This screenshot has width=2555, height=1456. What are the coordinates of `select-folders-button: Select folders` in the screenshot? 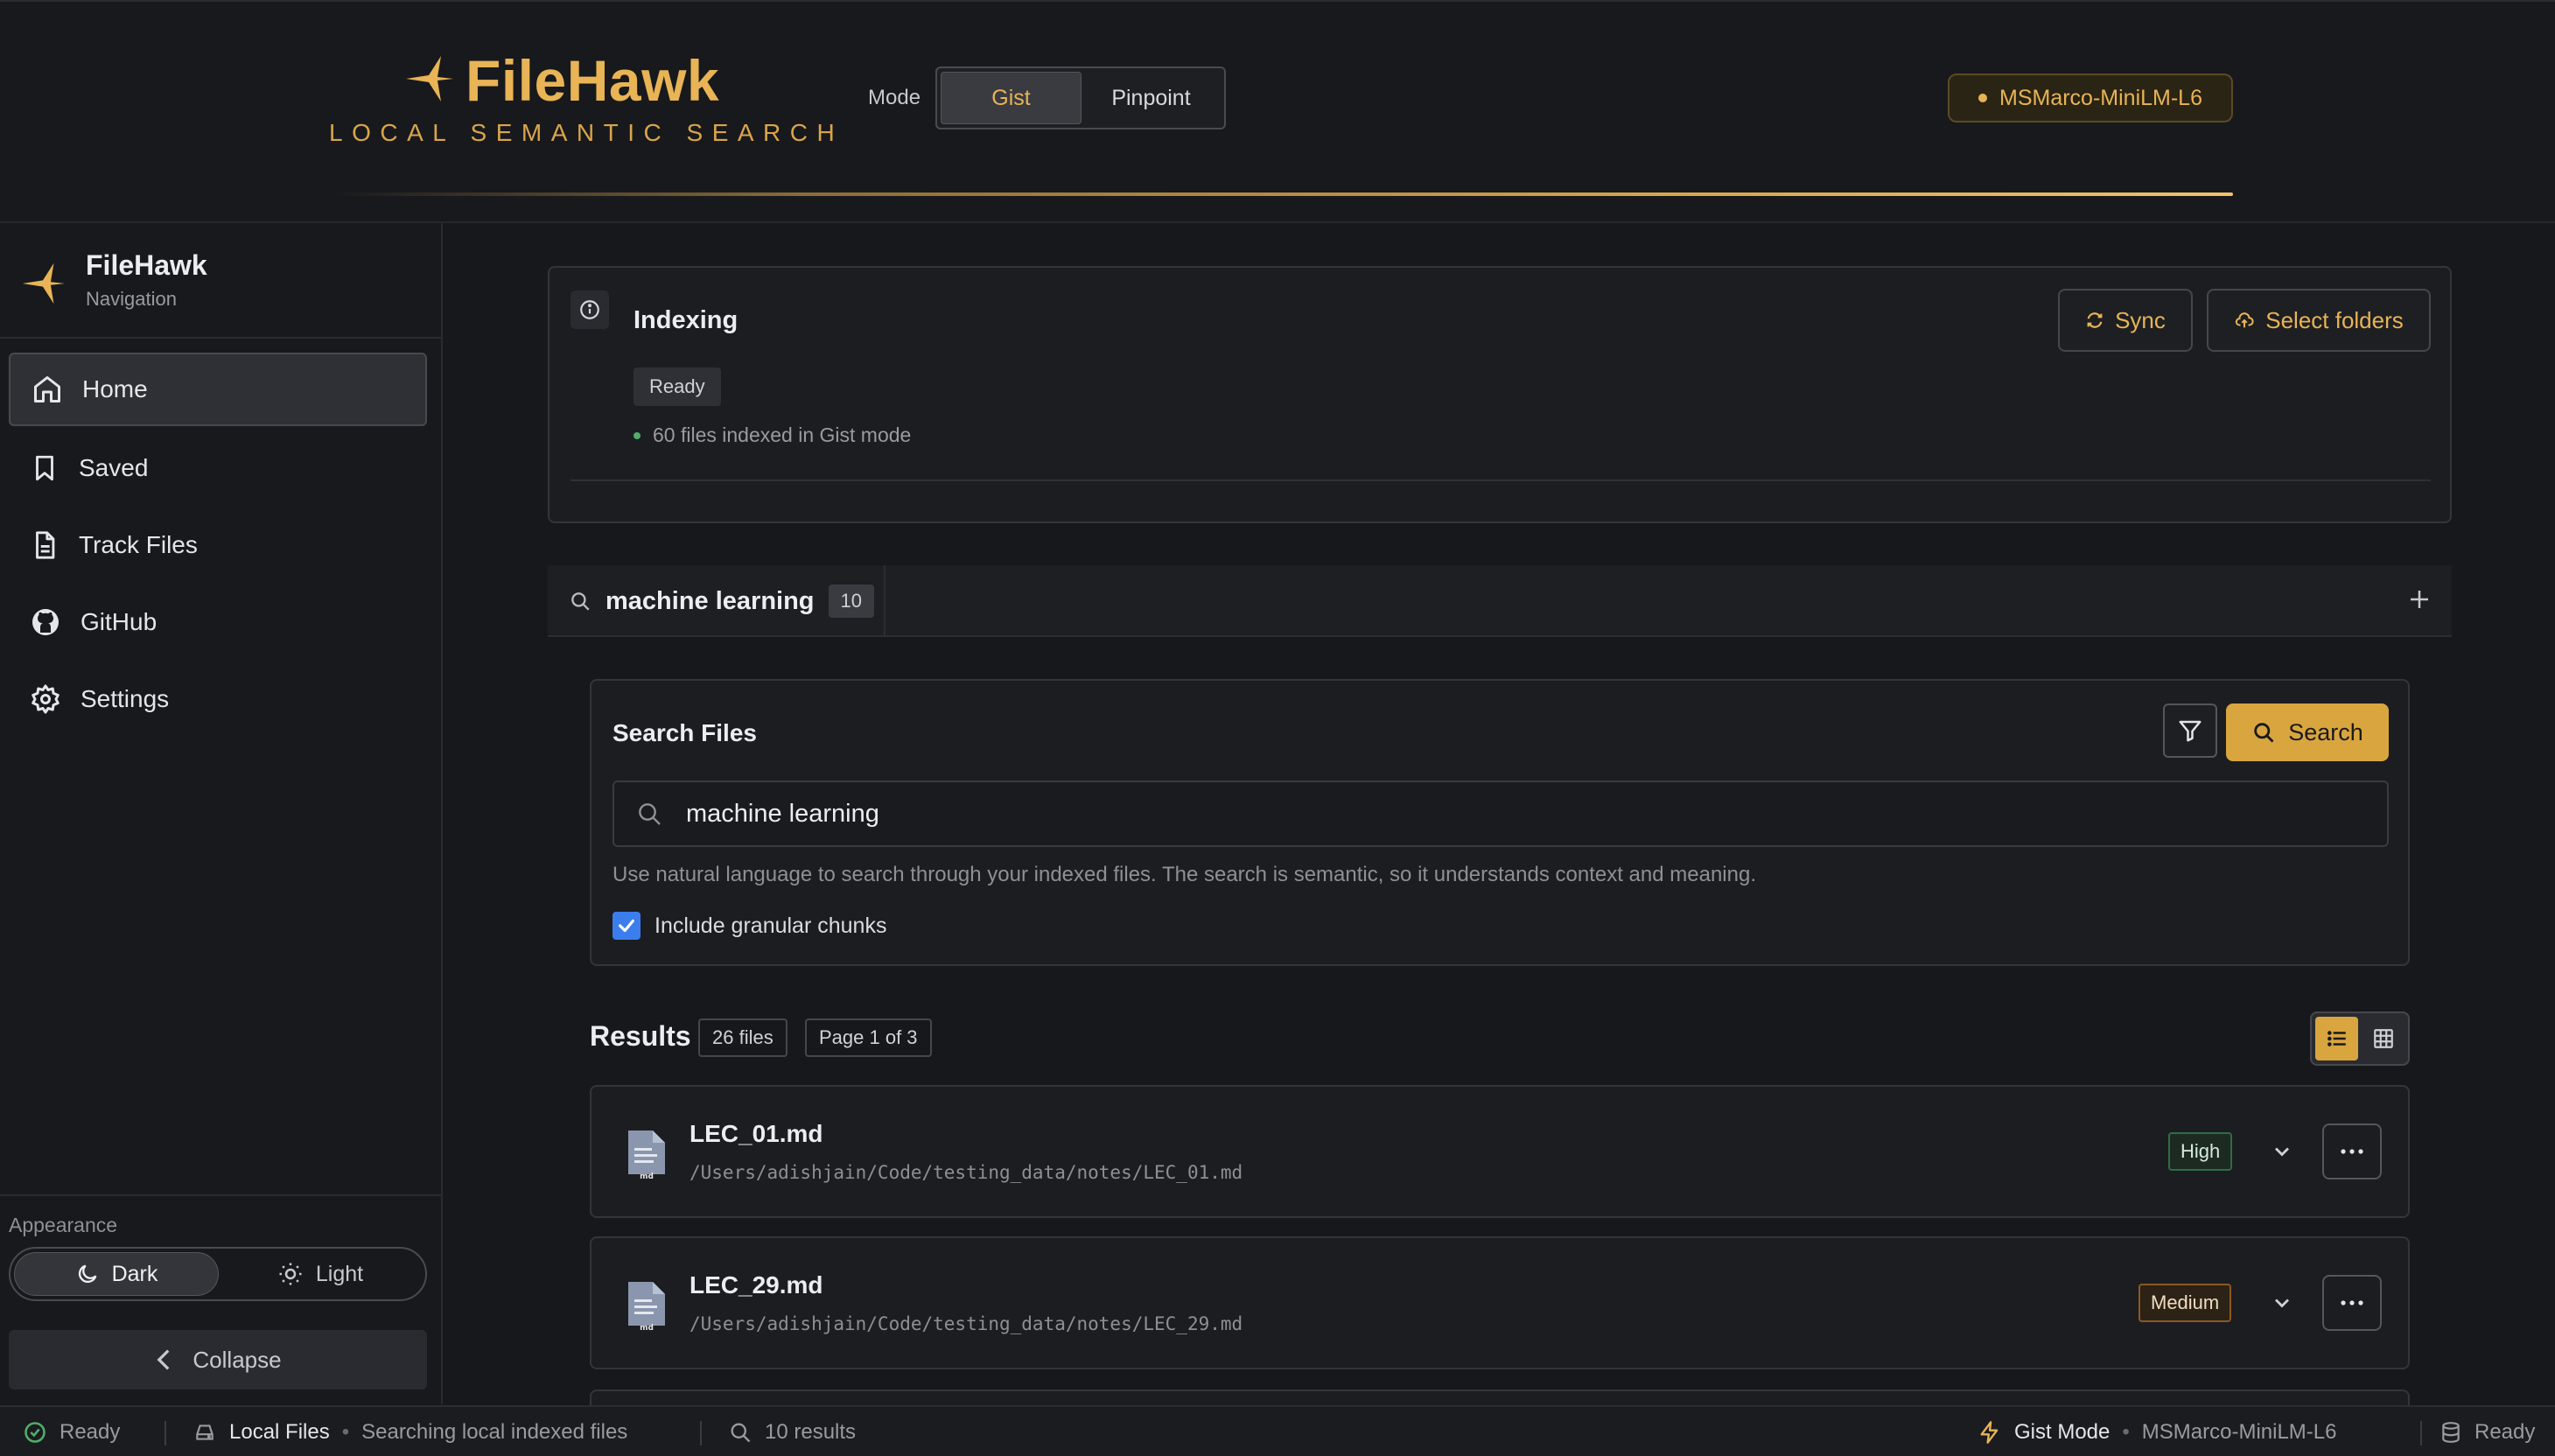 It's located at (2319, 320).